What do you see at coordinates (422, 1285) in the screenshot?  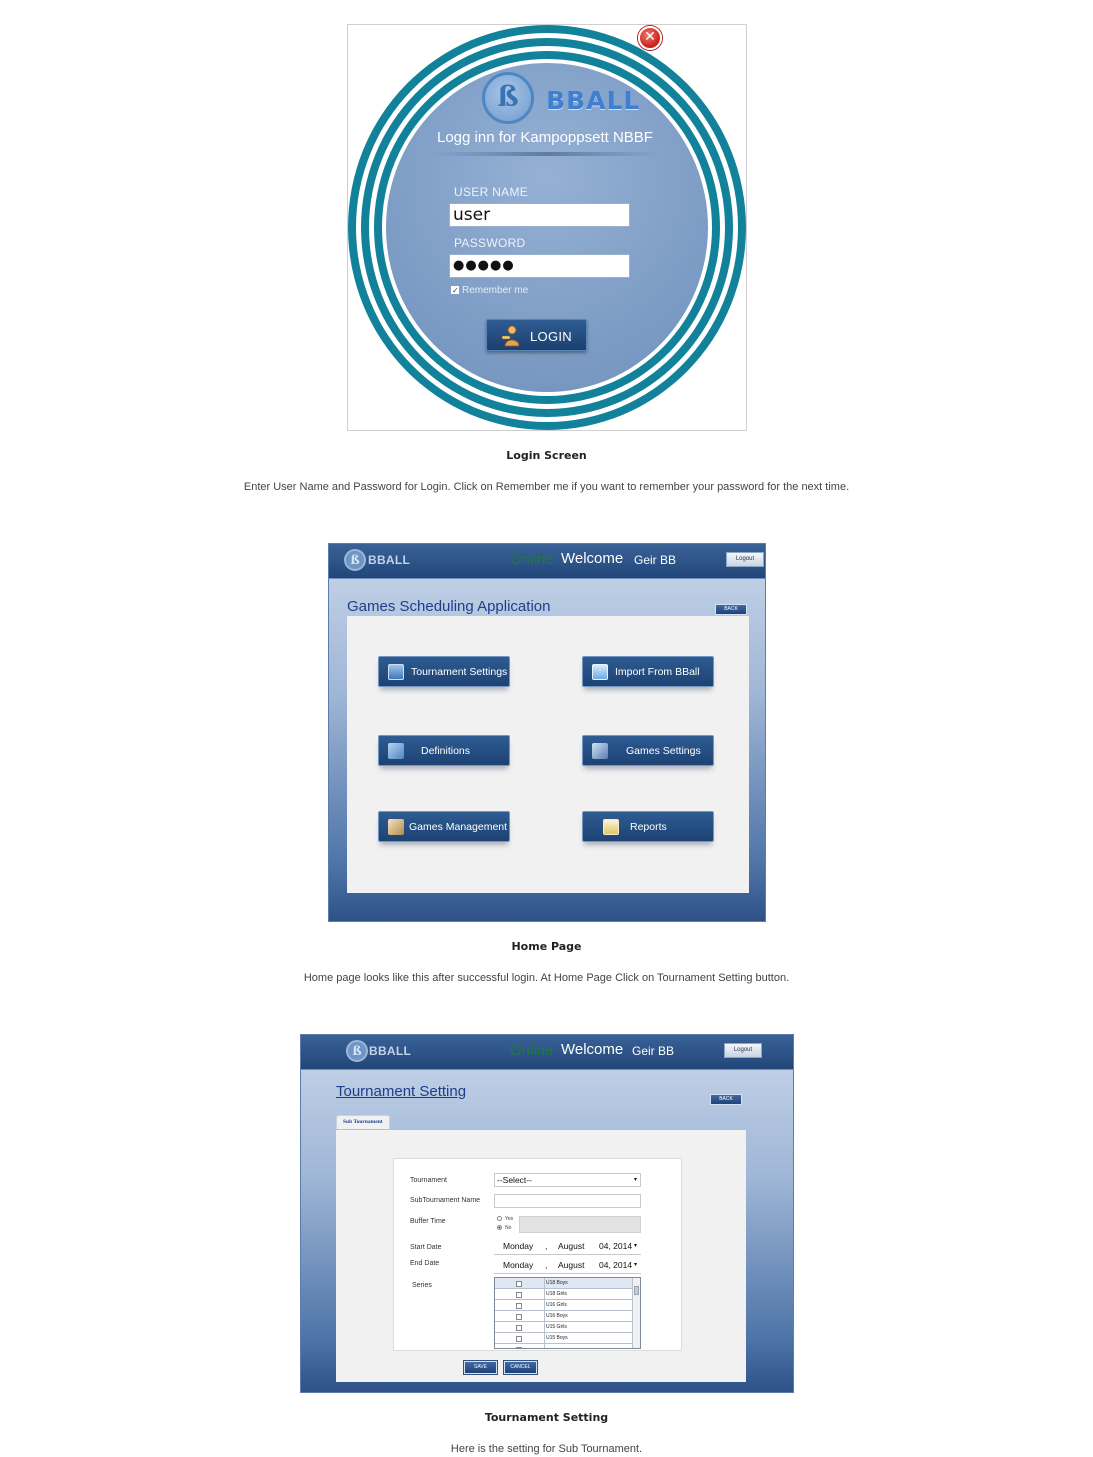 I see `series-label: Series` at bounding box center [422, 1285].